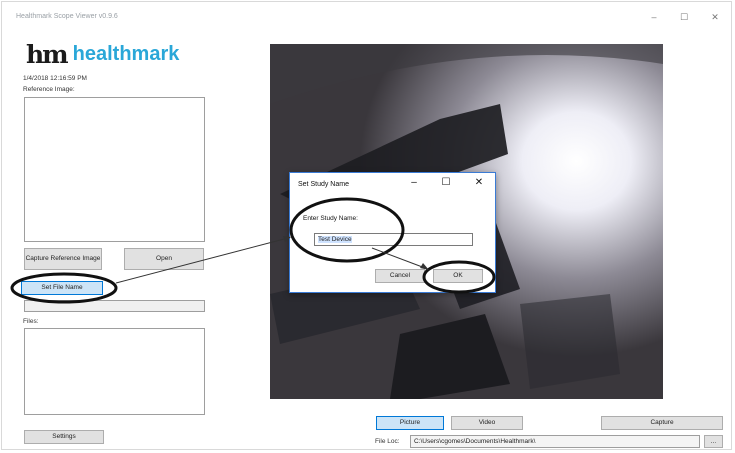 The image size is (735, 453). What do you see at coordinates (114, 371) in the screenshot?
I see `files-list` at bounding box center [114, 371].